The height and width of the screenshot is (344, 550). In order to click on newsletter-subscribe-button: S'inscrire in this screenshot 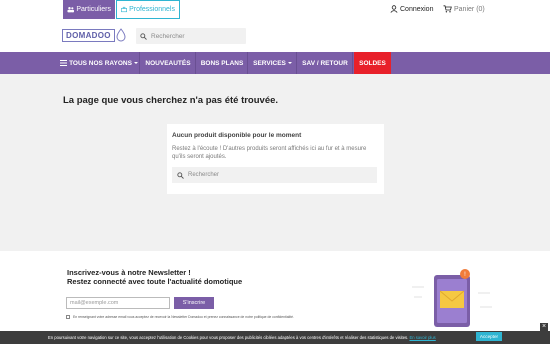, I will do `click(194, 303)`.